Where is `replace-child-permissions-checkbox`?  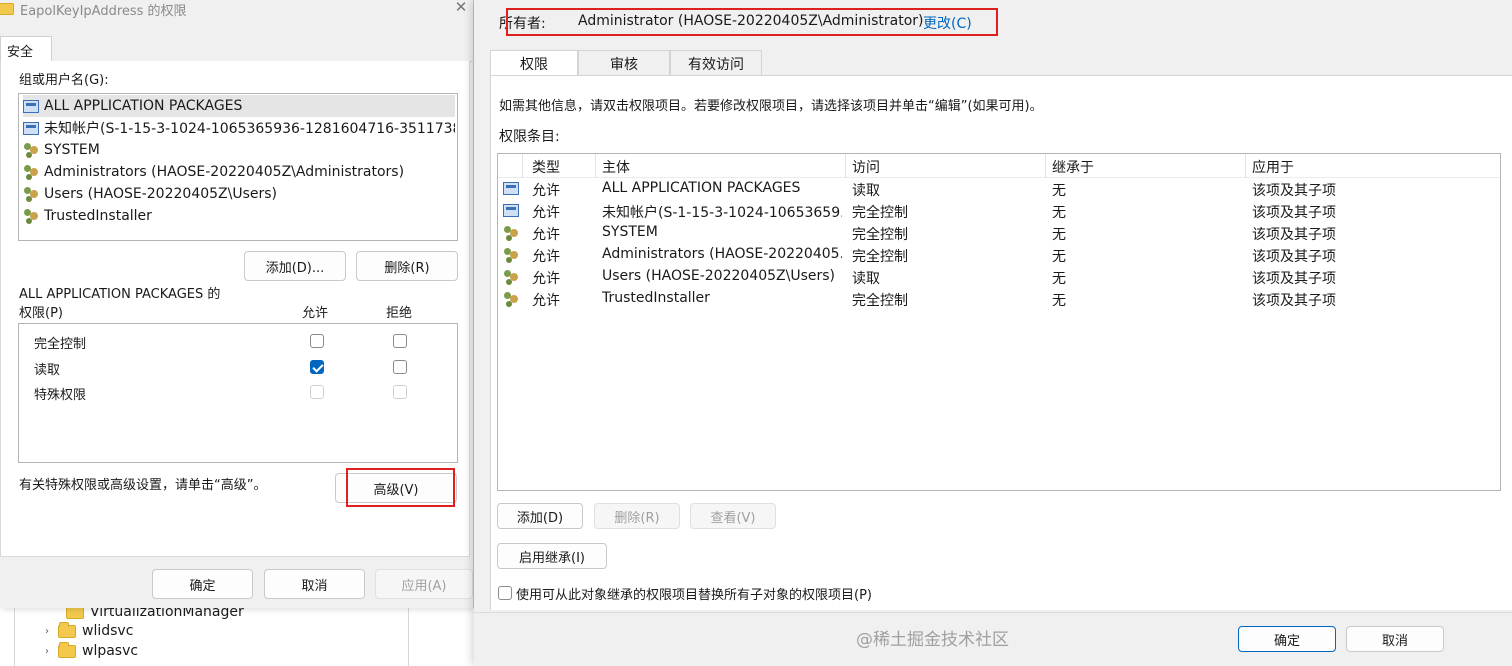
replace-child-permissions-checkbox is located at coordinates (505, 593).